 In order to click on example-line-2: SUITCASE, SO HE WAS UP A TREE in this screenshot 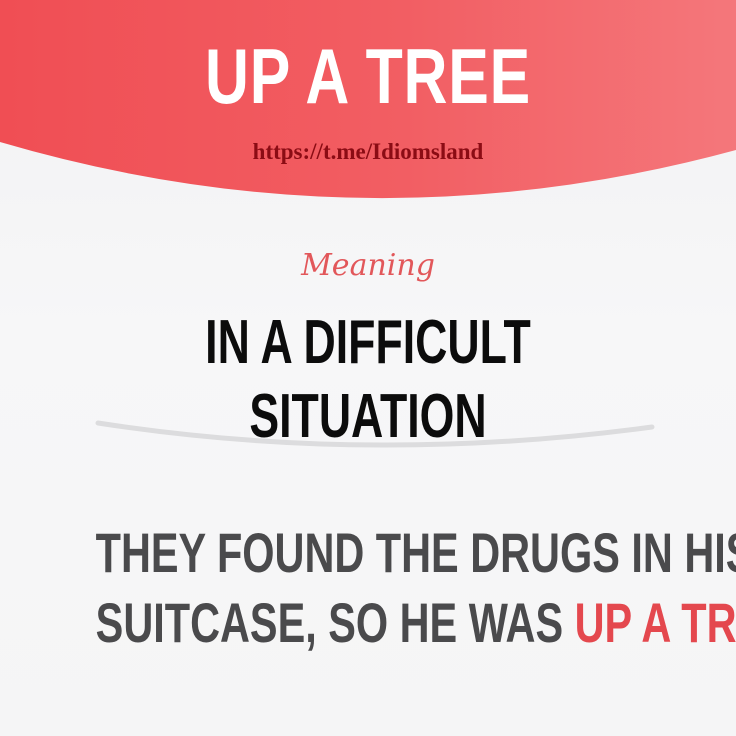, I will do `click(415, 623)`.